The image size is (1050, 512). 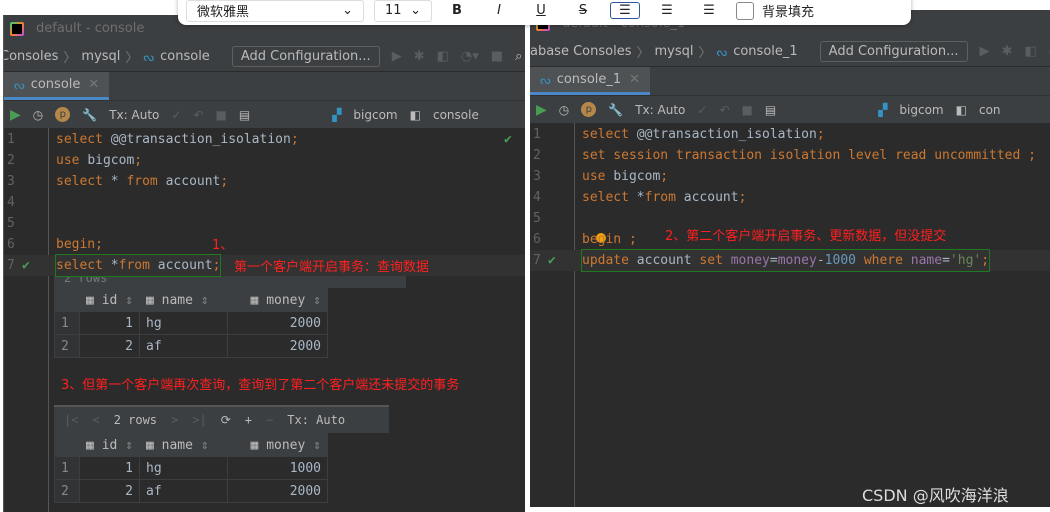 What do you see at coordinates (403, 11) in the screenshot?
I see `font-size-select: 11 ⌄` at bounding box center [403, 11].